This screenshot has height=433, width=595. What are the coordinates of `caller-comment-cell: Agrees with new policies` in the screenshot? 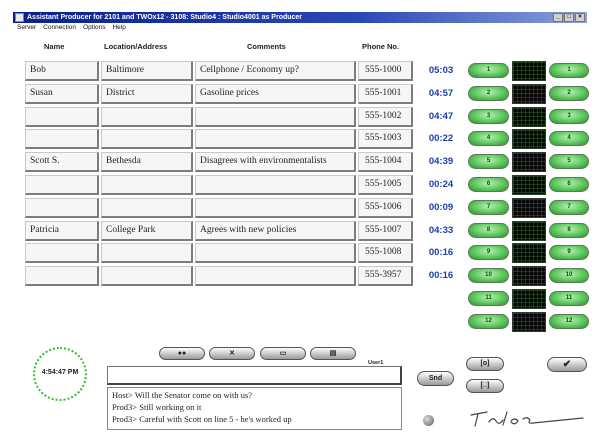 It's located at (275, 231).